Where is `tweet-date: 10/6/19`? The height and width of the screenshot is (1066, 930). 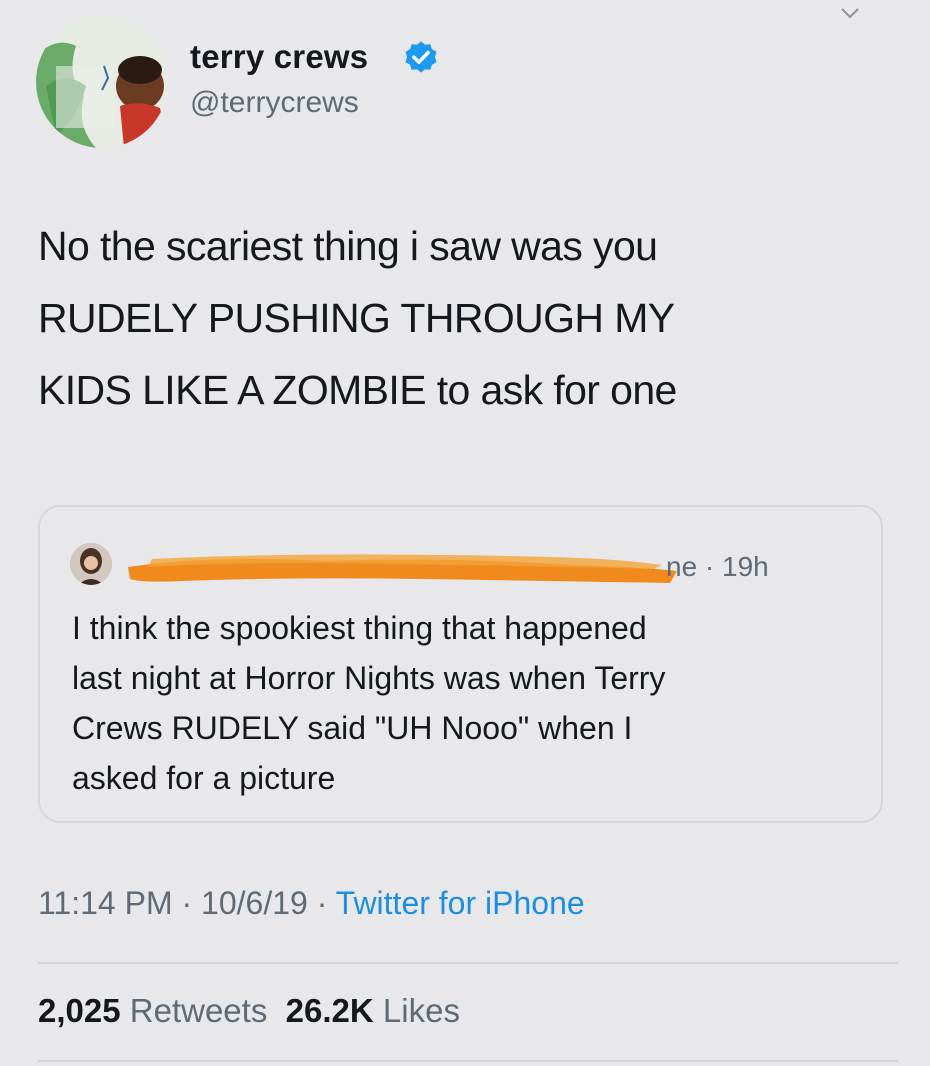
tweet-date: 10/6/19 is located at coordinates (254, 903).